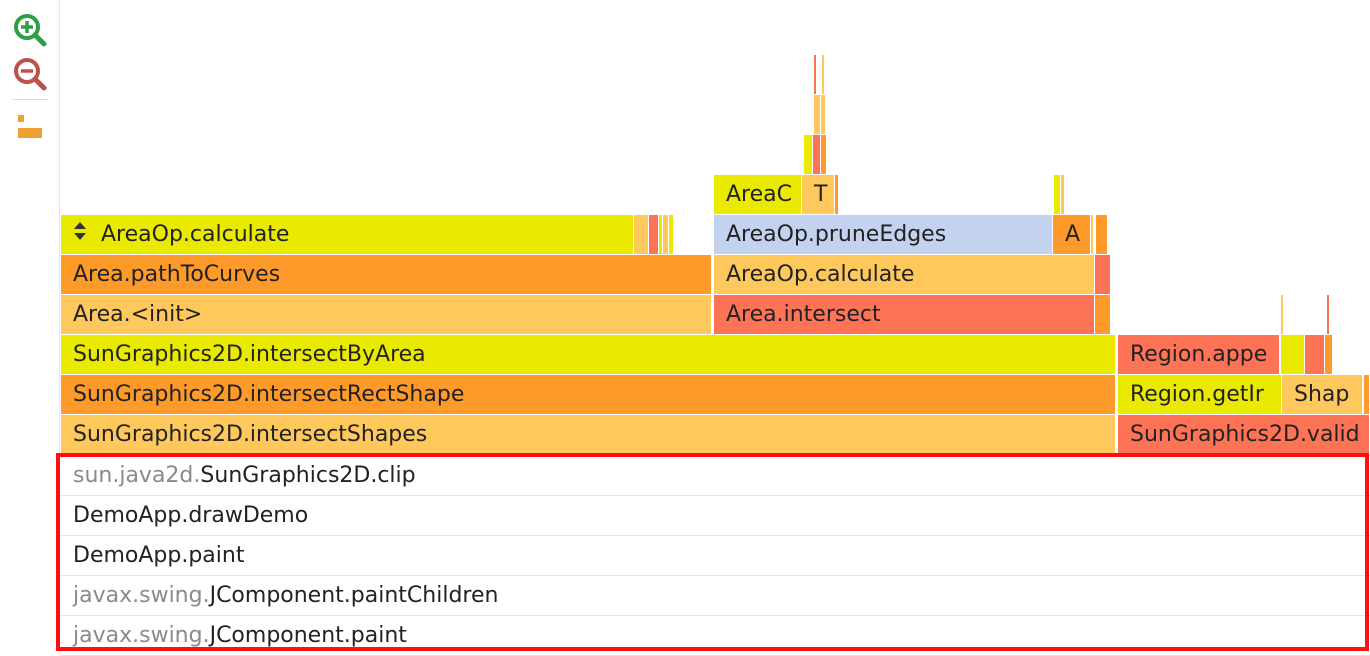 The width and height of the screenshot is (1370, 656). I want to click on frame-area-pathtocurves: Area.pathToCurves, so click(386, 274).